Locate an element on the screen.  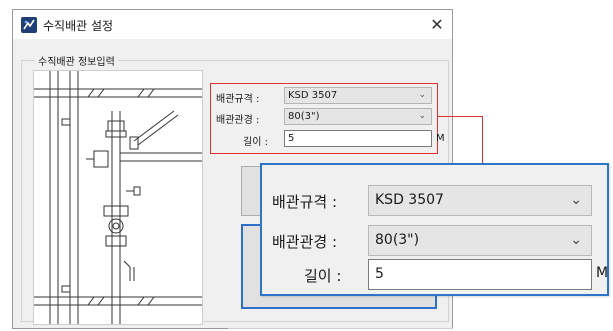
pipe-standard-label: 배관규격 : is located at coordinates (238, 99).